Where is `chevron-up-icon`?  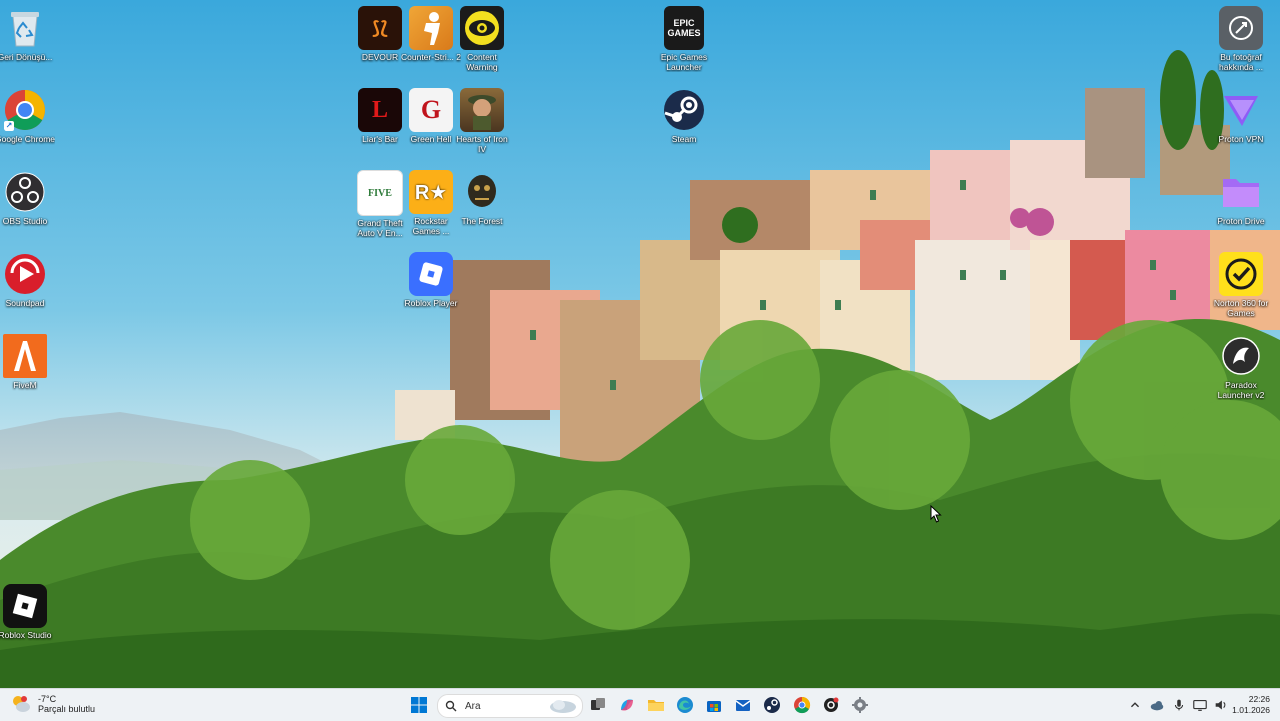
chevron-up-icon is located at coordinates (1135, 705).